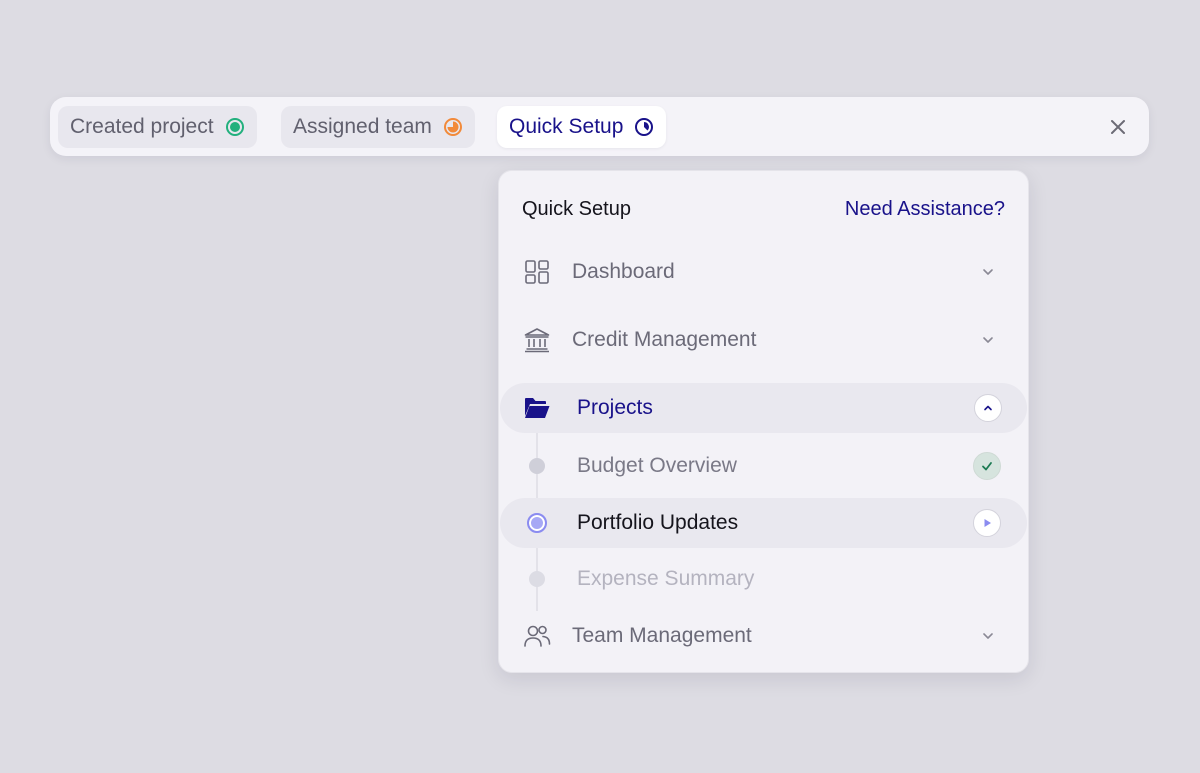  I want to click on step-label: Assigned team, so click(362, 126).